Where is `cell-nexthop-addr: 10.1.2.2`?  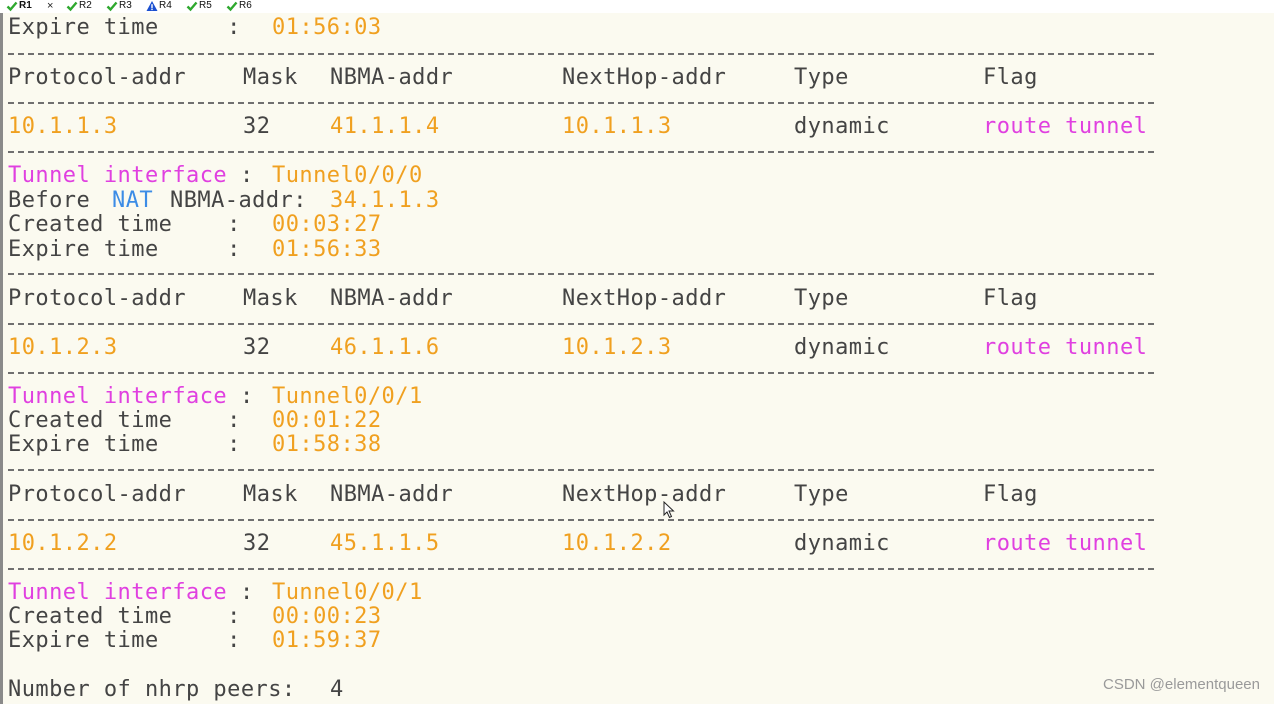
cell-nexthop-addr: 10.1.2.2 is located at coordinates (617, 543).